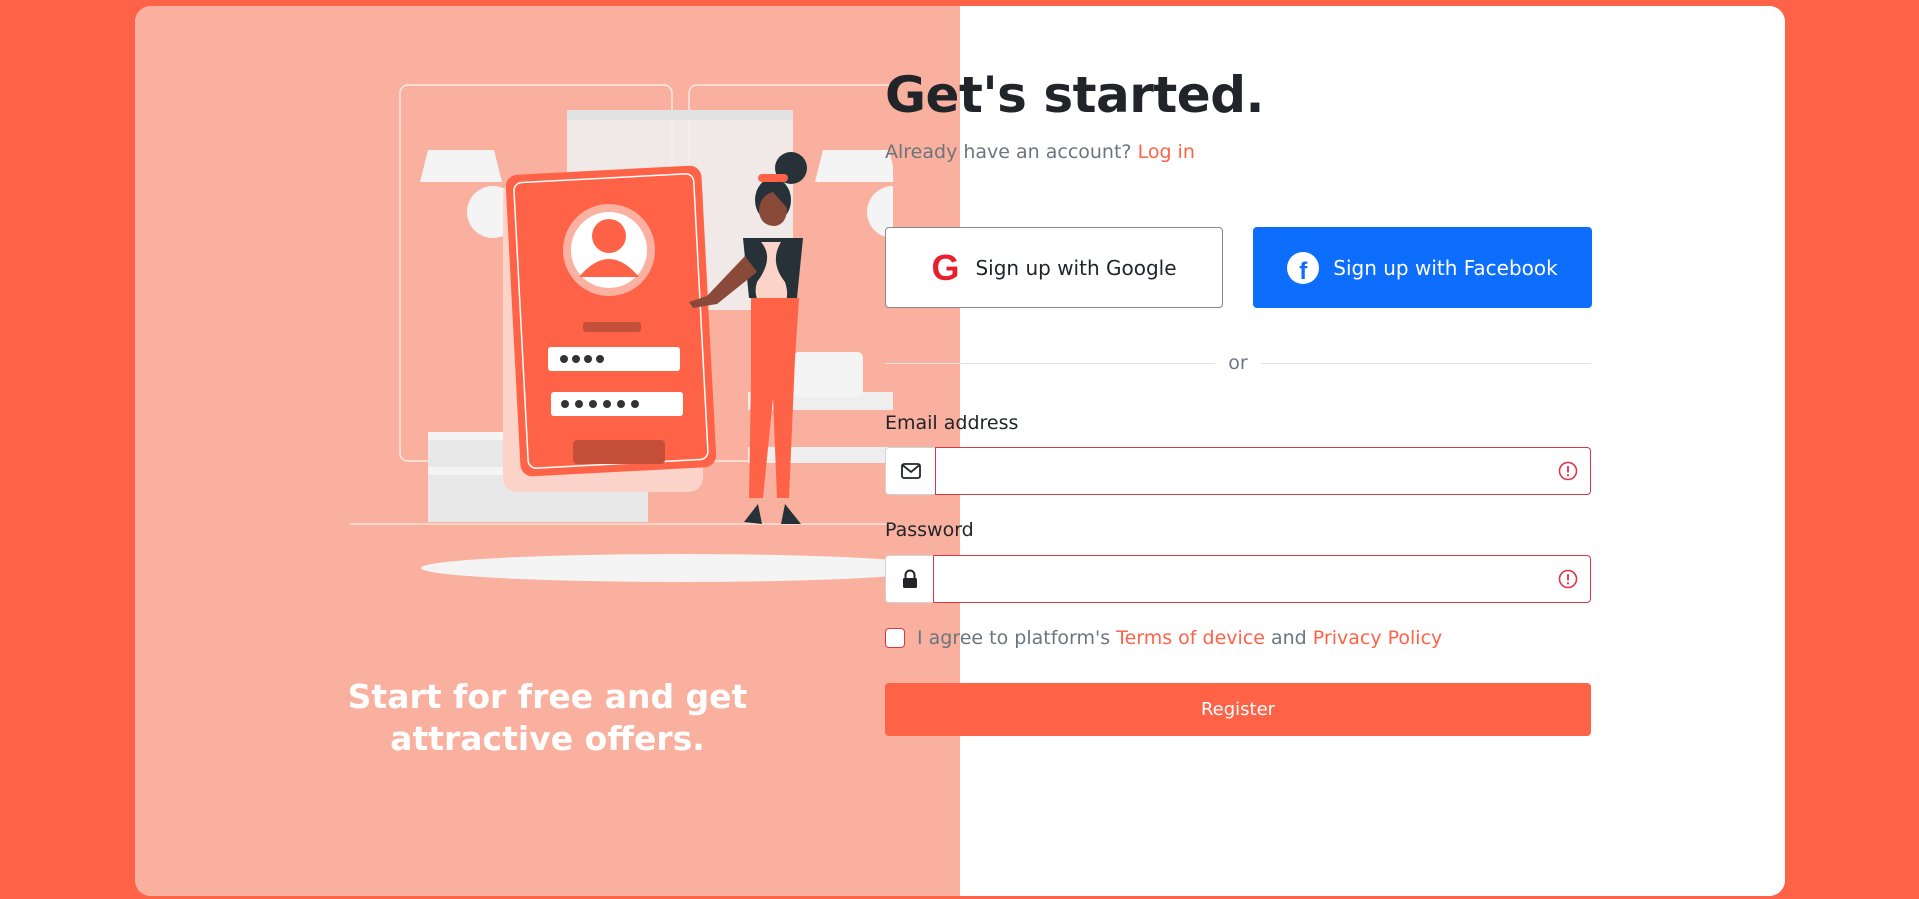 The height and width of the screenshot is (899, 1919). Describe the element at coordinates (945, 267) in the screenshot. I see `google-g-icon: G` at that location.